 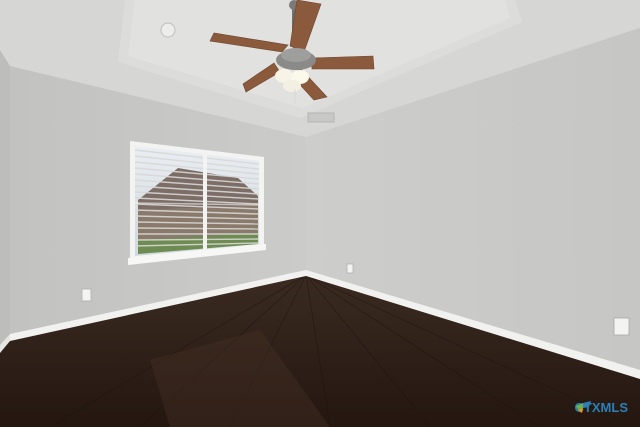 I want to click on side-wall-left, so click(x=5, y=201).